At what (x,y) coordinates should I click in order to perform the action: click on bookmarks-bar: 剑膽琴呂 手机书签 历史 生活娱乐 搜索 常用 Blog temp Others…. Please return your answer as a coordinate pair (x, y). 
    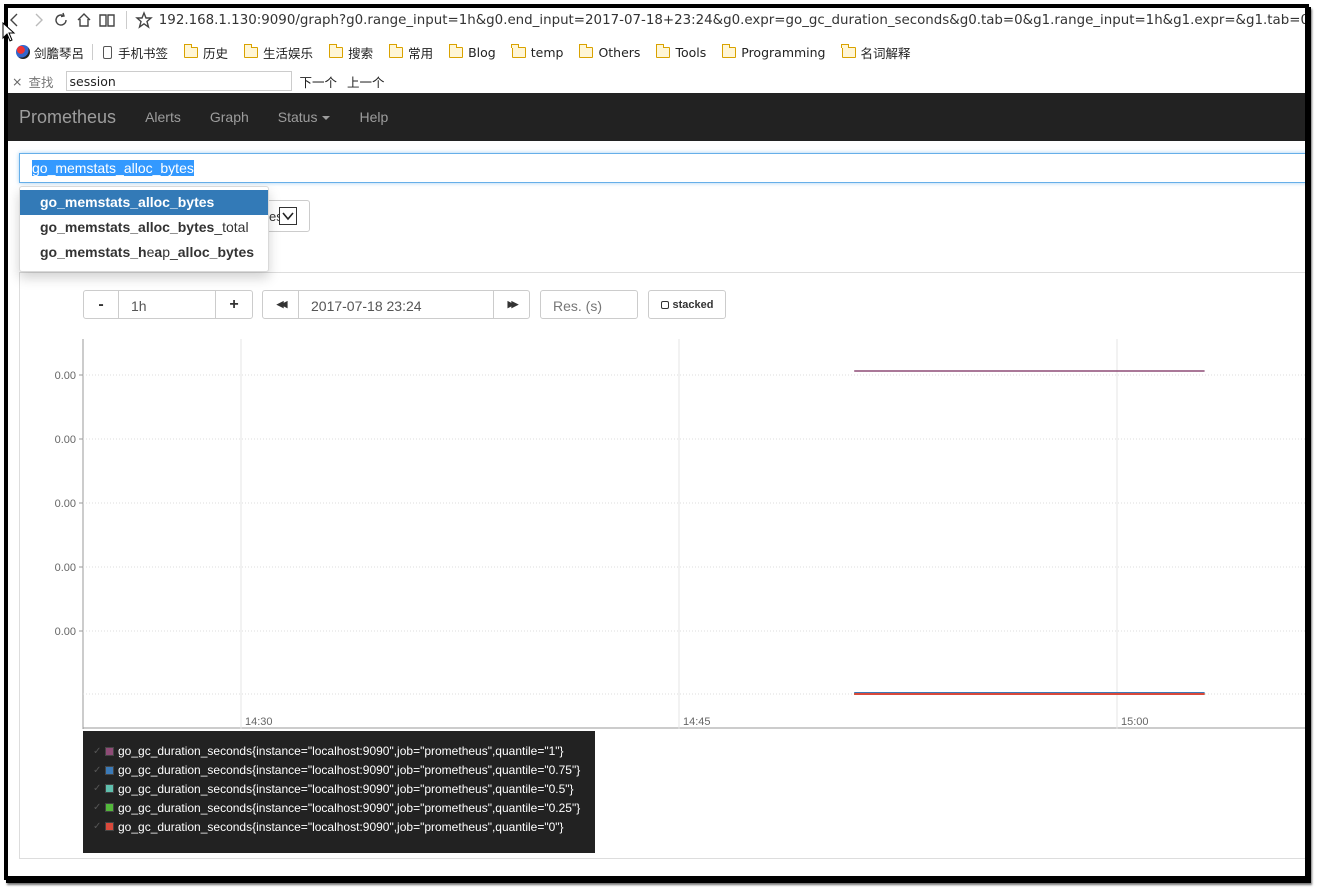
    Looking at the image, I should click on (656, 52).